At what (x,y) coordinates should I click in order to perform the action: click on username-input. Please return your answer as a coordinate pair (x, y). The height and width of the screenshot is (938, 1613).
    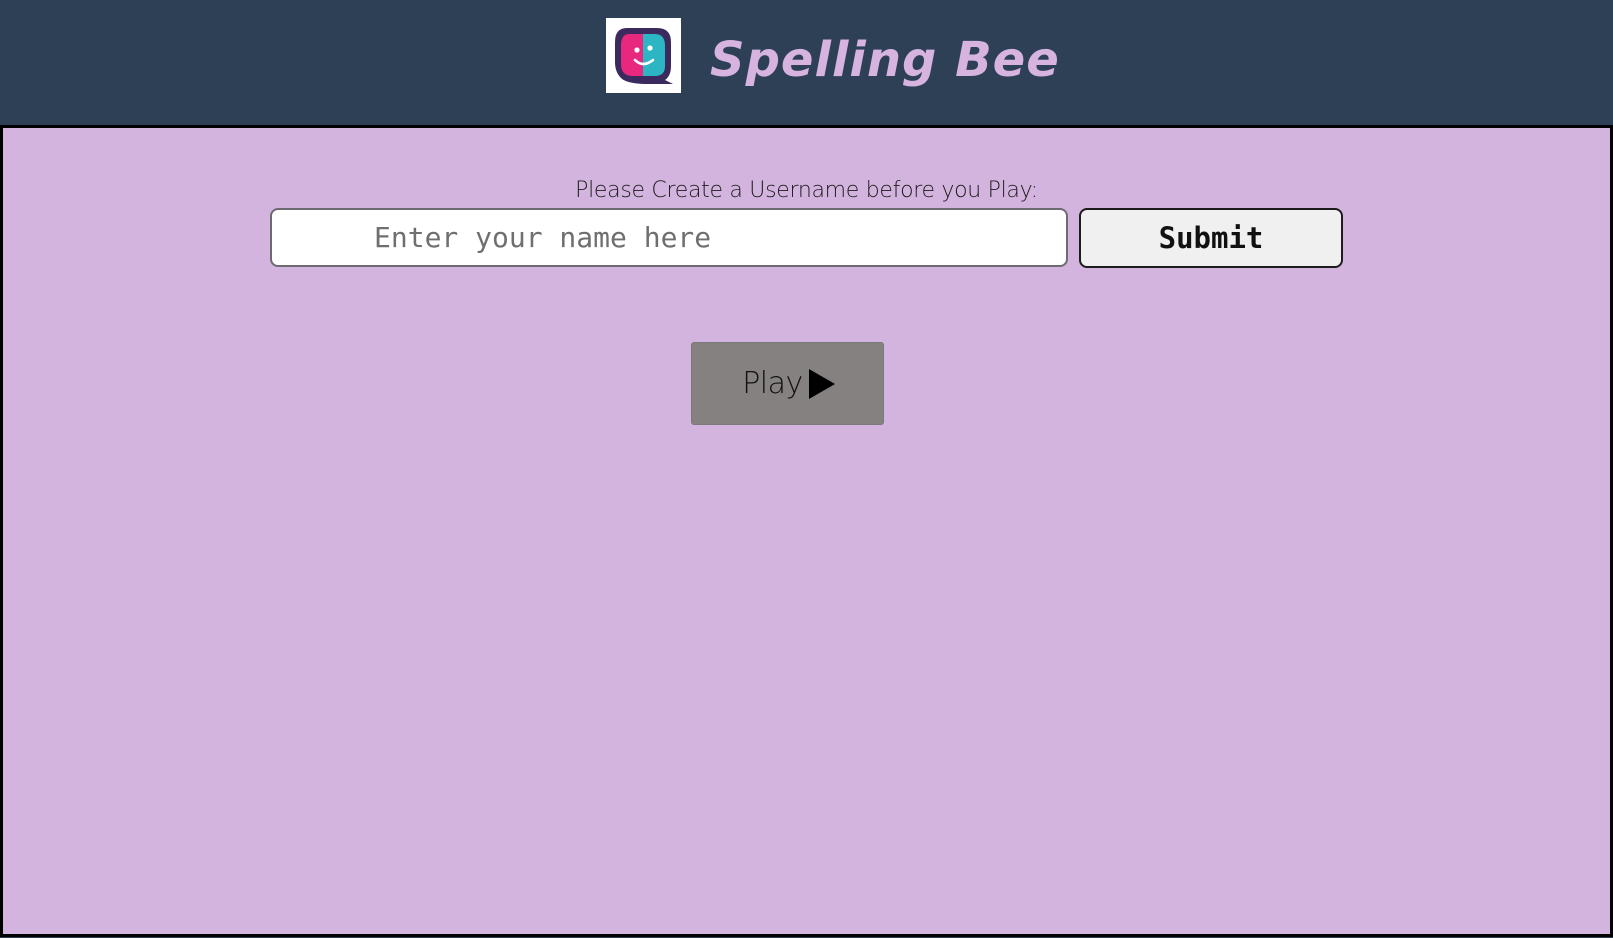
    Looking at the image, I should click on (669, 237).